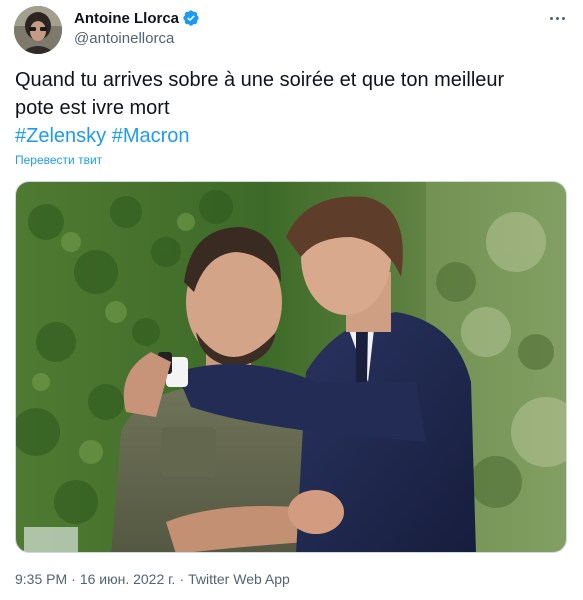 This screenshot has height=600, width=583. I want to click on tweet-meta: 9:35 PM · 16 июн. 2022 г. · Twitter Web App, so click(152, 579).